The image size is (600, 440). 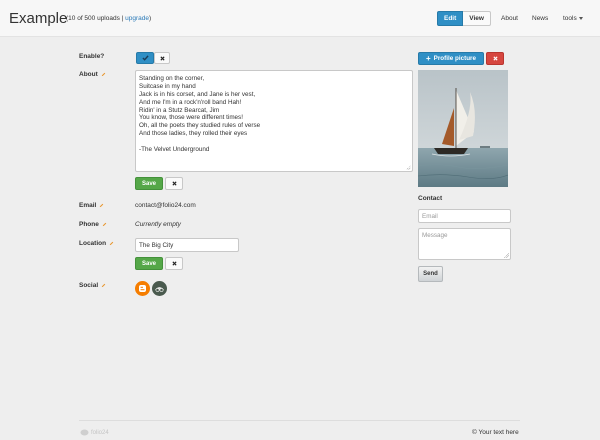 I want to click on plus-icon: +, so click(x=428, y=58).